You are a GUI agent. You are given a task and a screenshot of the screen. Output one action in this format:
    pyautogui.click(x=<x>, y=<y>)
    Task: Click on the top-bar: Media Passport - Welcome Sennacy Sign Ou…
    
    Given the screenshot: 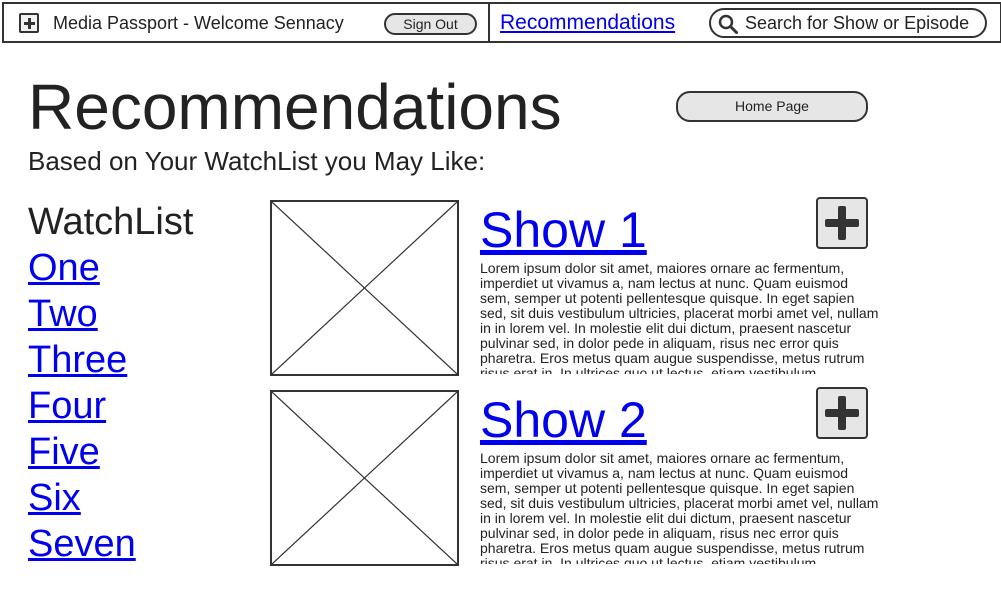 What is the action you would take?
    pyautogui.click(x=501, y=22)
    